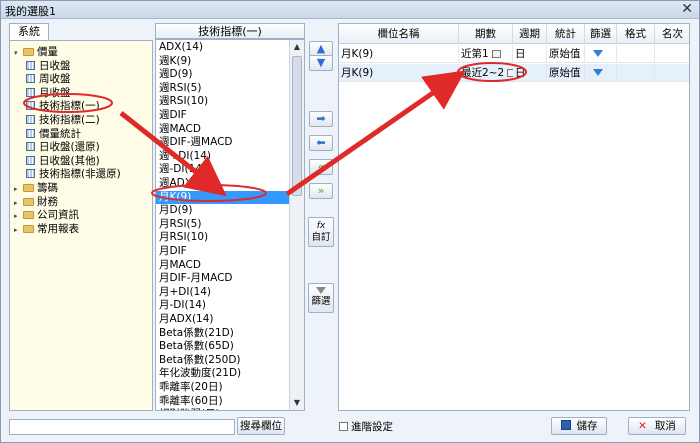 This screenshot has width=700, height=443. What do you see at coordinates (579, 426) in the screenshot?
I see `save-button: 儲存` at bounding box center [579, 426].